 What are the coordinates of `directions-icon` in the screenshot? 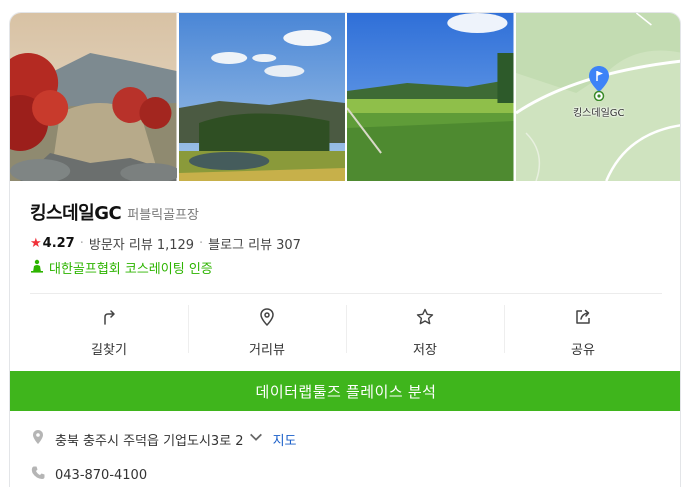 It's located at (109, 319).